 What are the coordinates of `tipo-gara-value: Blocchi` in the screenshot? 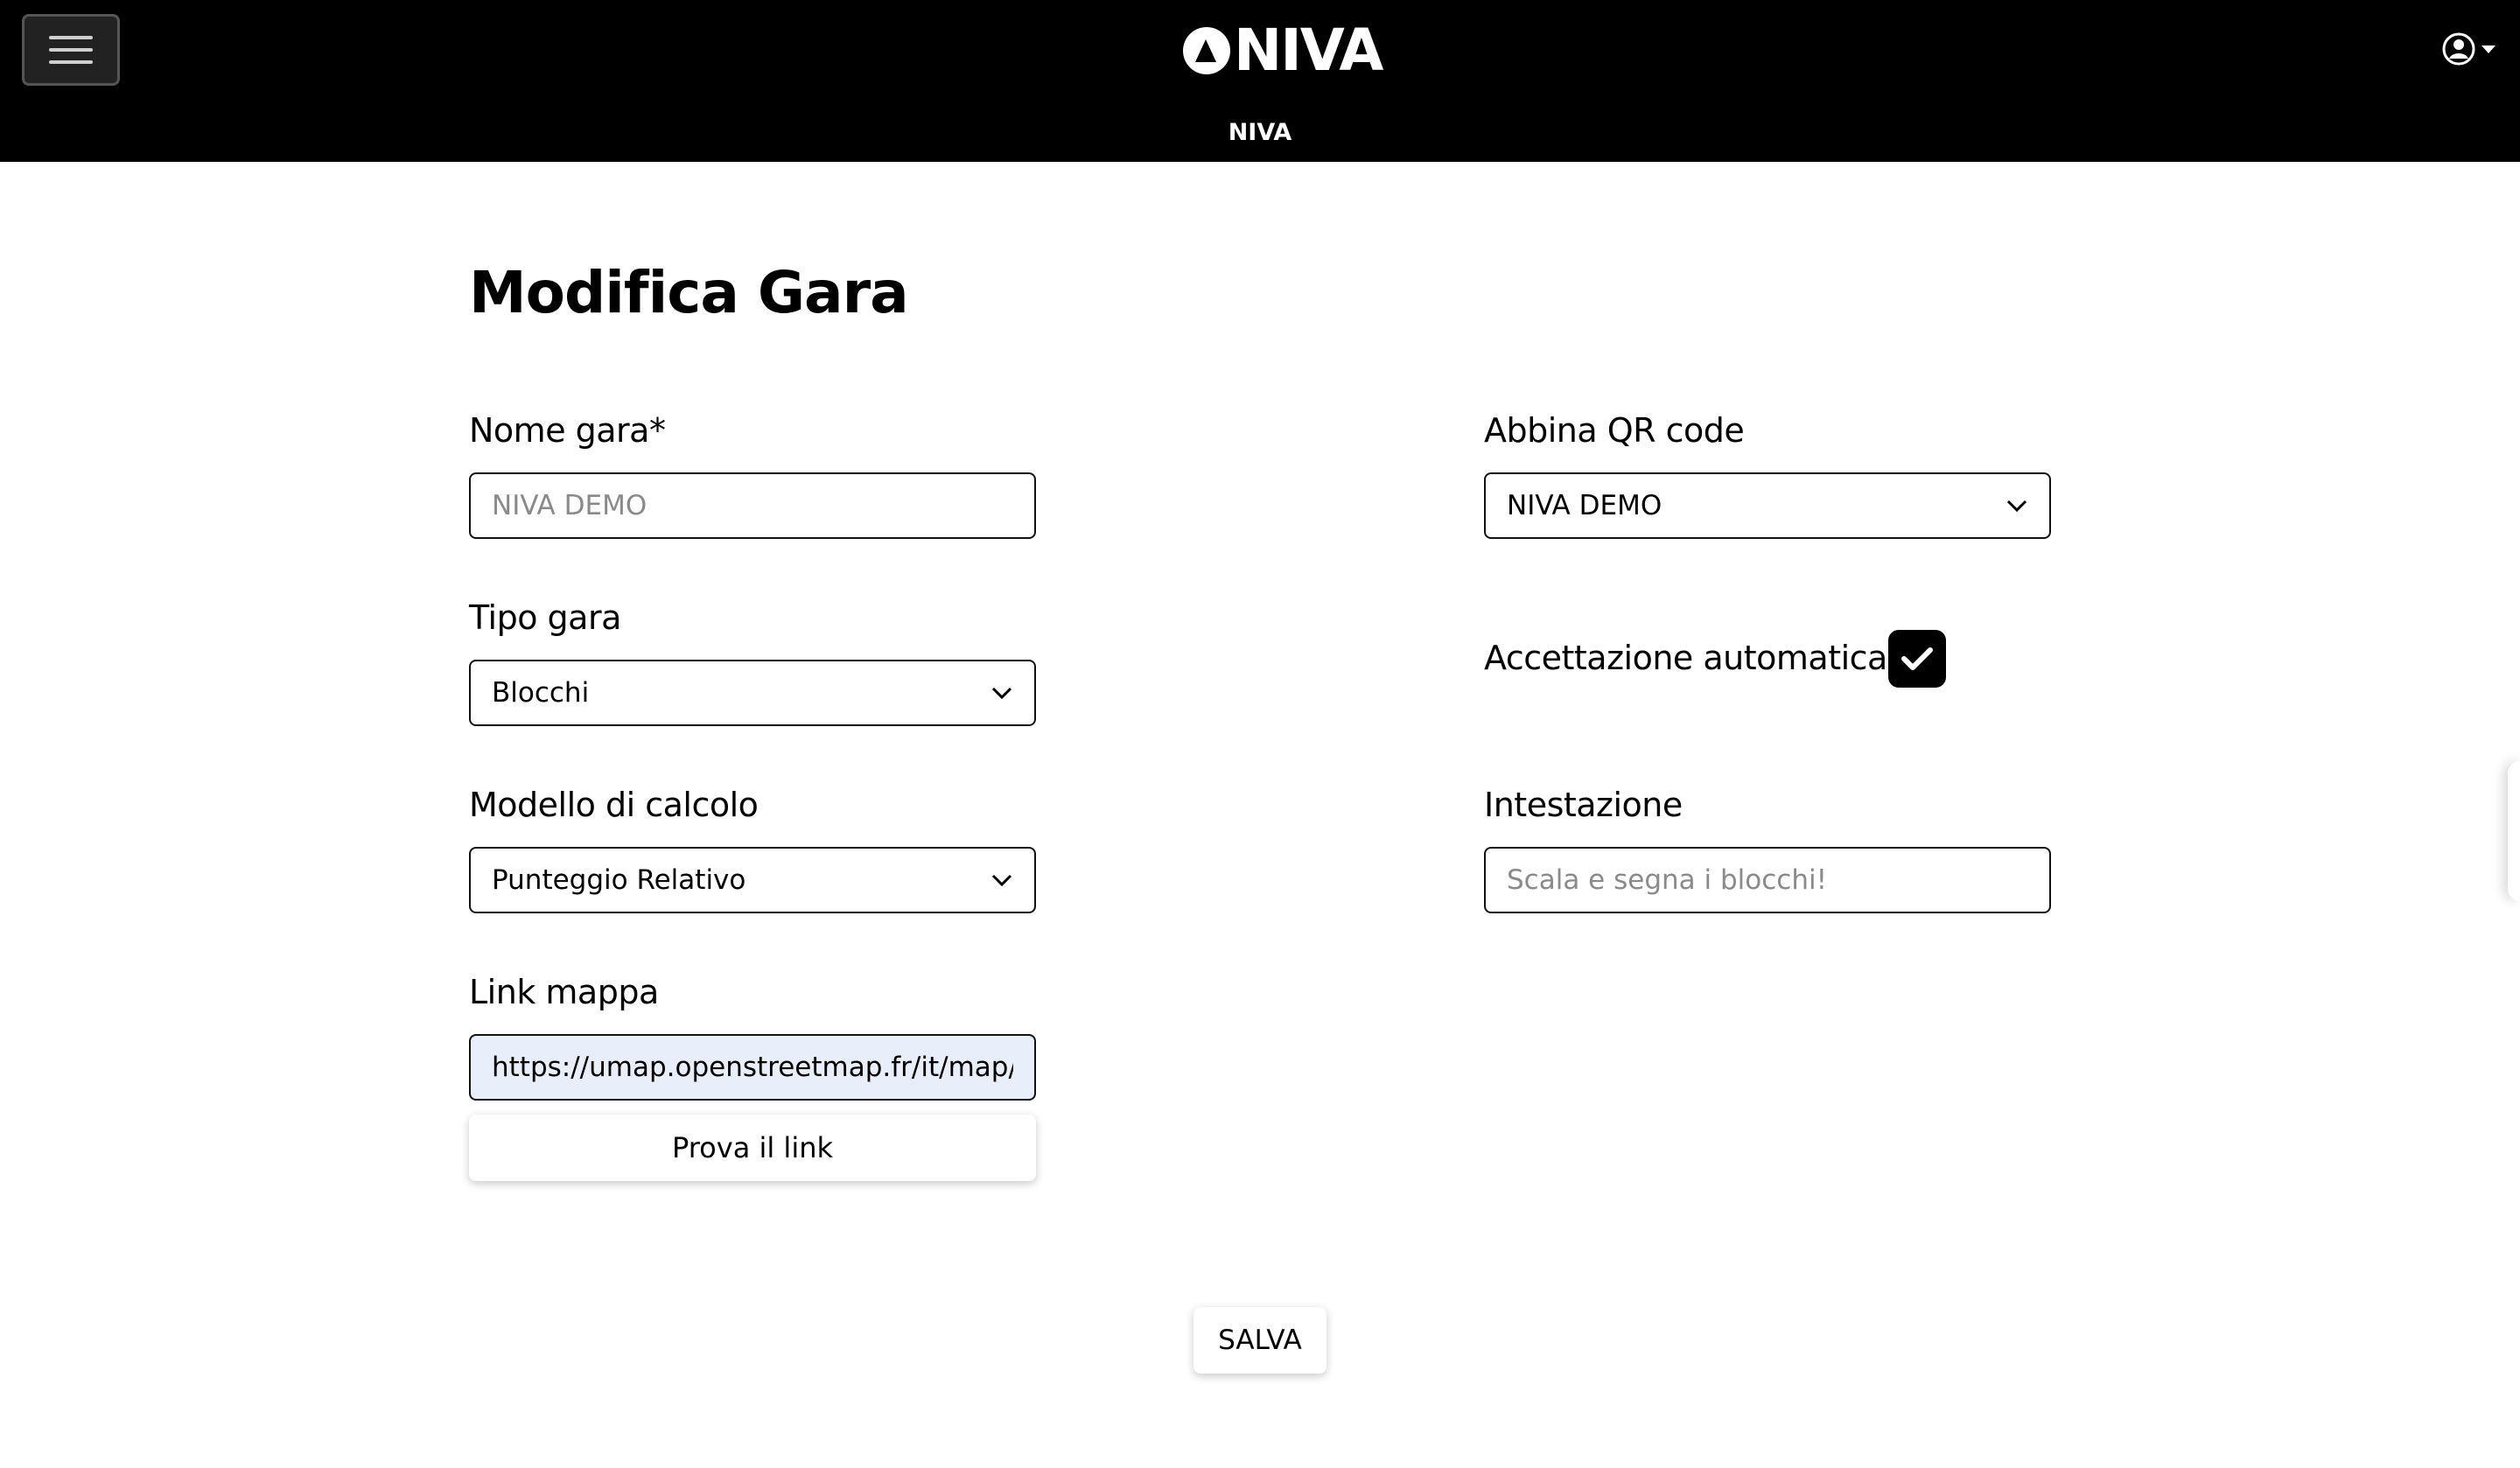 It's located at (541, 693).